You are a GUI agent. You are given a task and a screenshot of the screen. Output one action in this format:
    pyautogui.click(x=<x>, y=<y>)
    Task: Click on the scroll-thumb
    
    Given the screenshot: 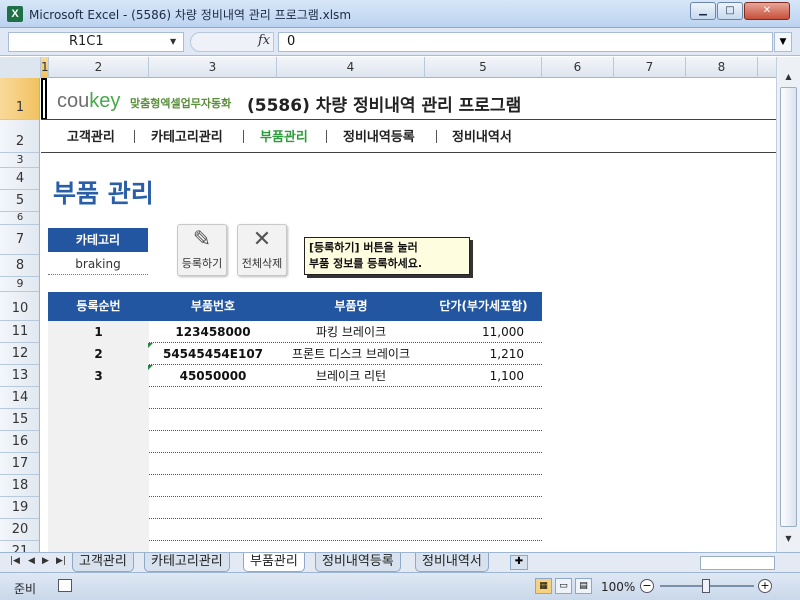 What is the action you would take?
    pyautogui.click(x=788, y=307)
    